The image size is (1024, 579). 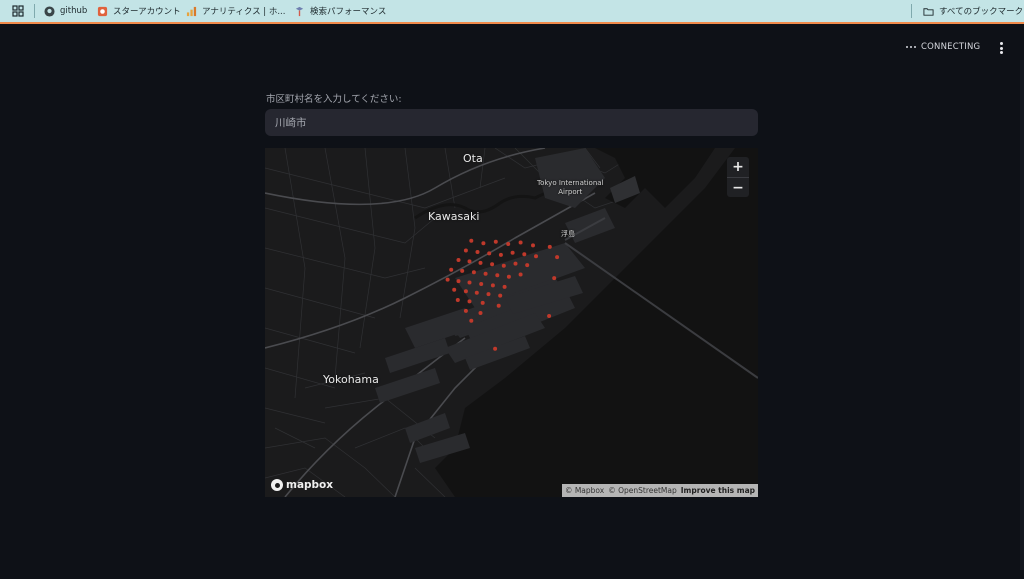 What do you see at coordinates (512, 23) in the screenshot?
I see `toolbar-accent-line` at bounding box center [512, 23].